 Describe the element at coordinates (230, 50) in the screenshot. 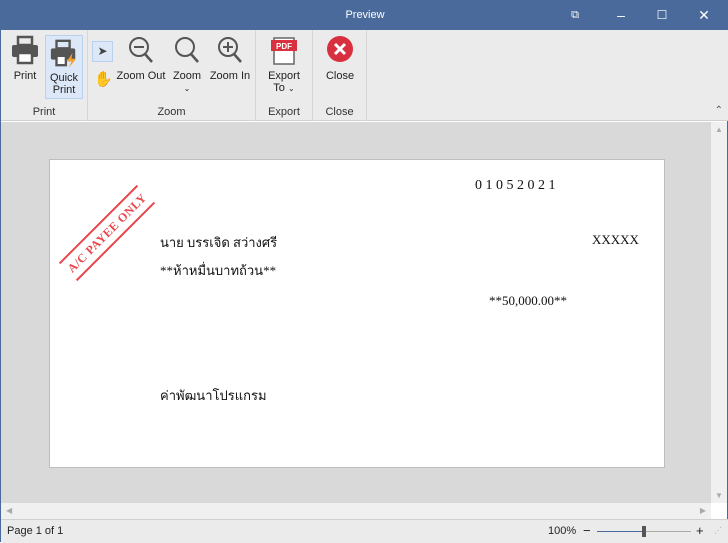

I see `zoom-in-icon` at that location.